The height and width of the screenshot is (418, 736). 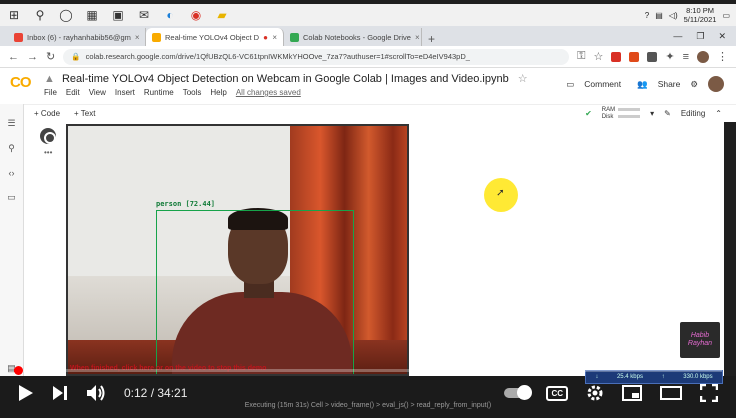 What do you see at coordinates (186, 204) in the screenshot?
I see `detection-label: person [72.44]` at bounding box center [186, 204].